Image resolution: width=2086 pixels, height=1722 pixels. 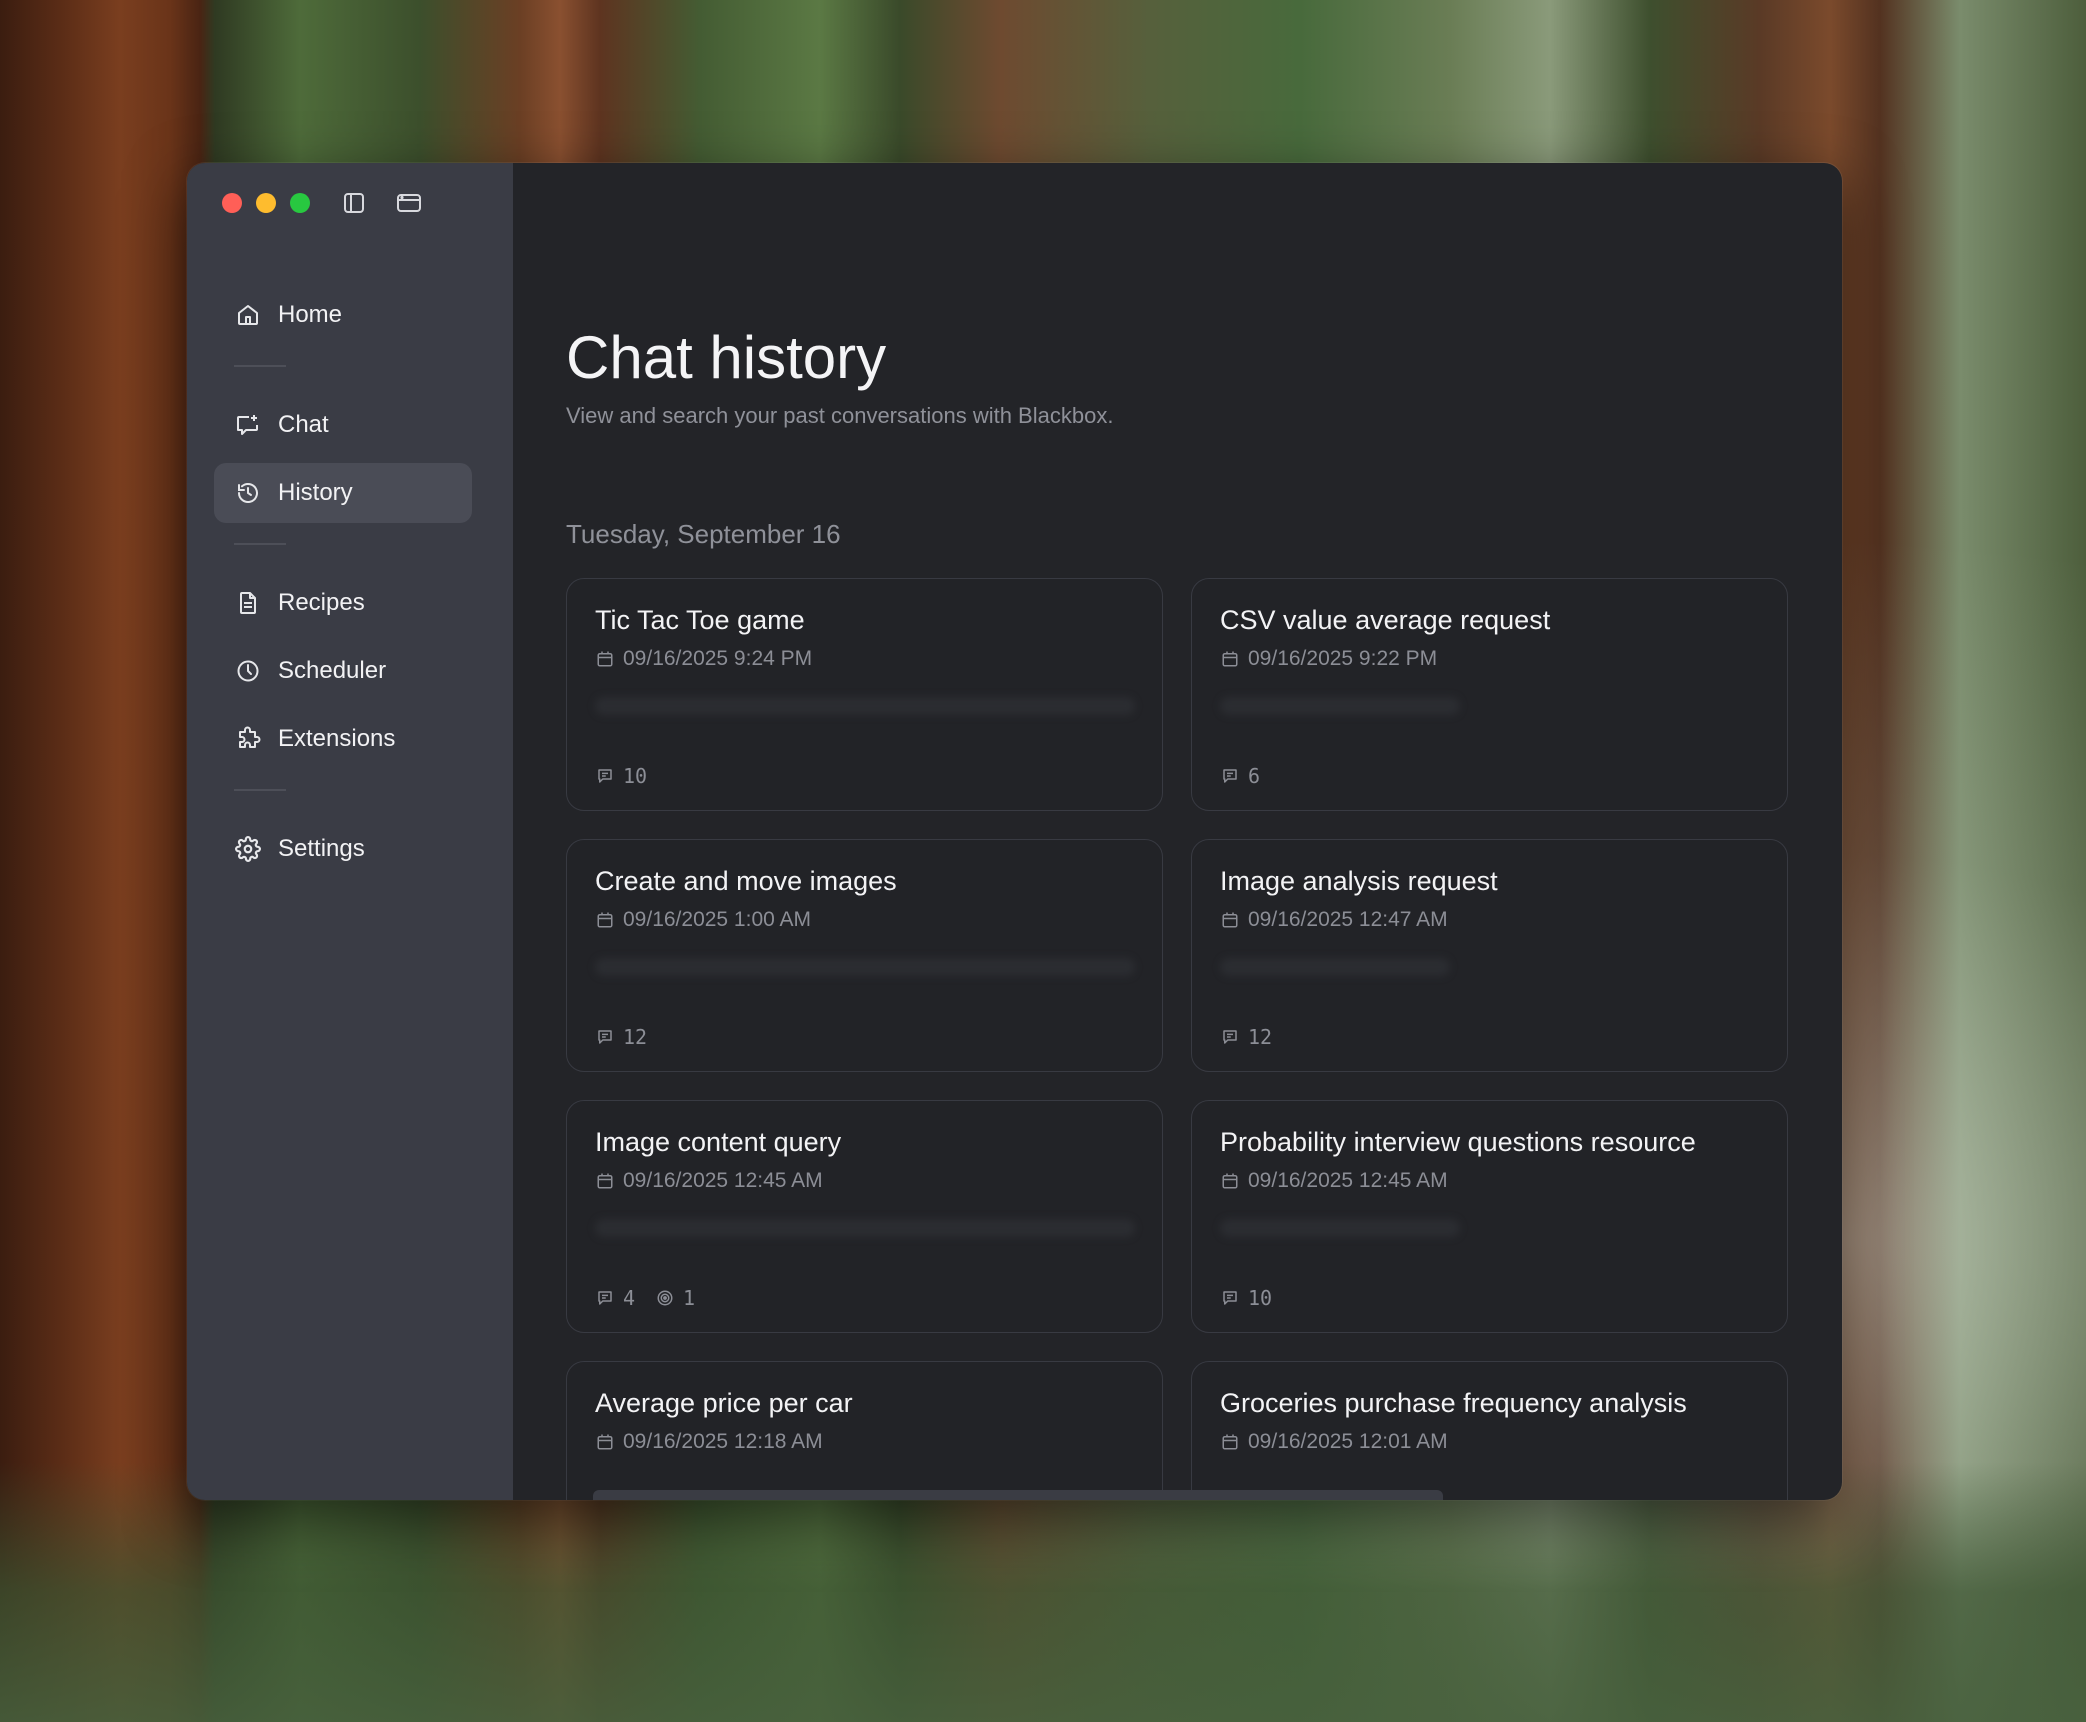 What do you see at coordinates (717, 919) in the screenshot?
I see `chat-card-date-text: 09/16/2025 1:00 AM` at bounding box center [717, 919].